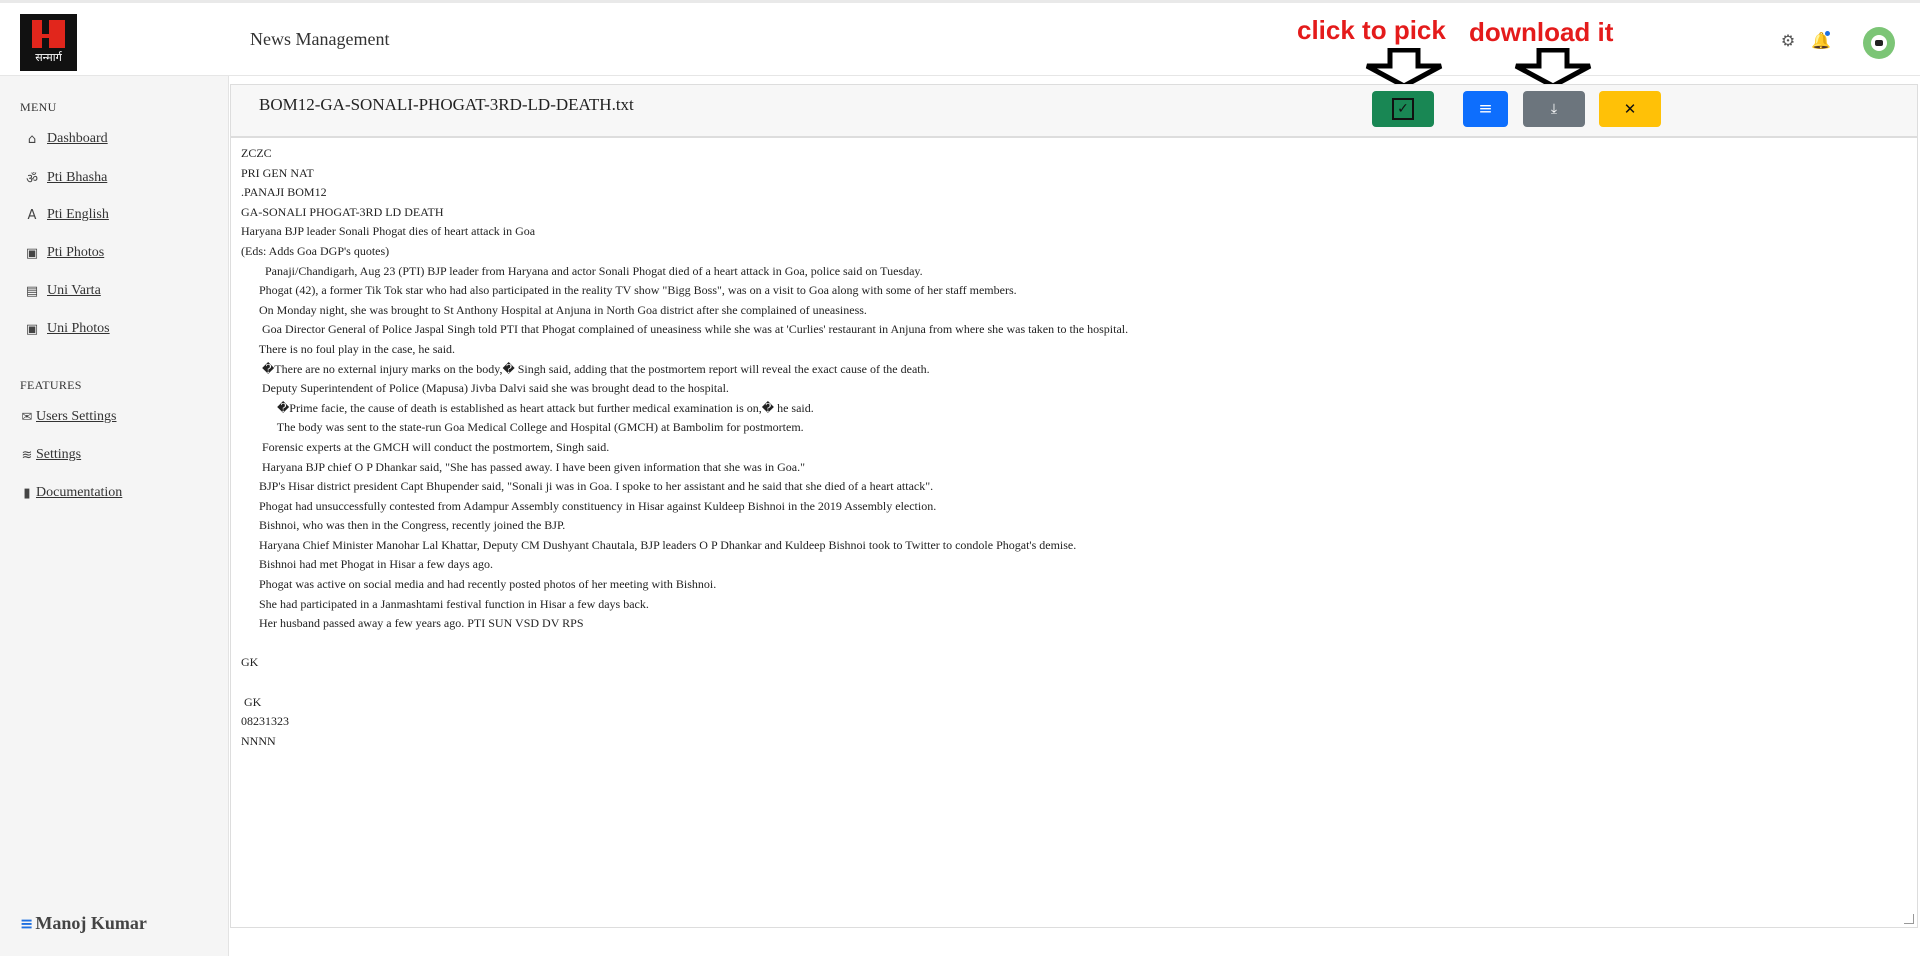 The image size is (1920, 956). I want to click on download-icon: ⤓, so click(1554, 109).